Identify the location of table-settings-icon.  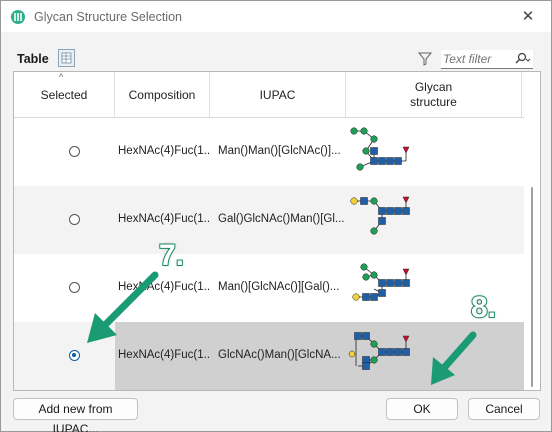
(66, 58).